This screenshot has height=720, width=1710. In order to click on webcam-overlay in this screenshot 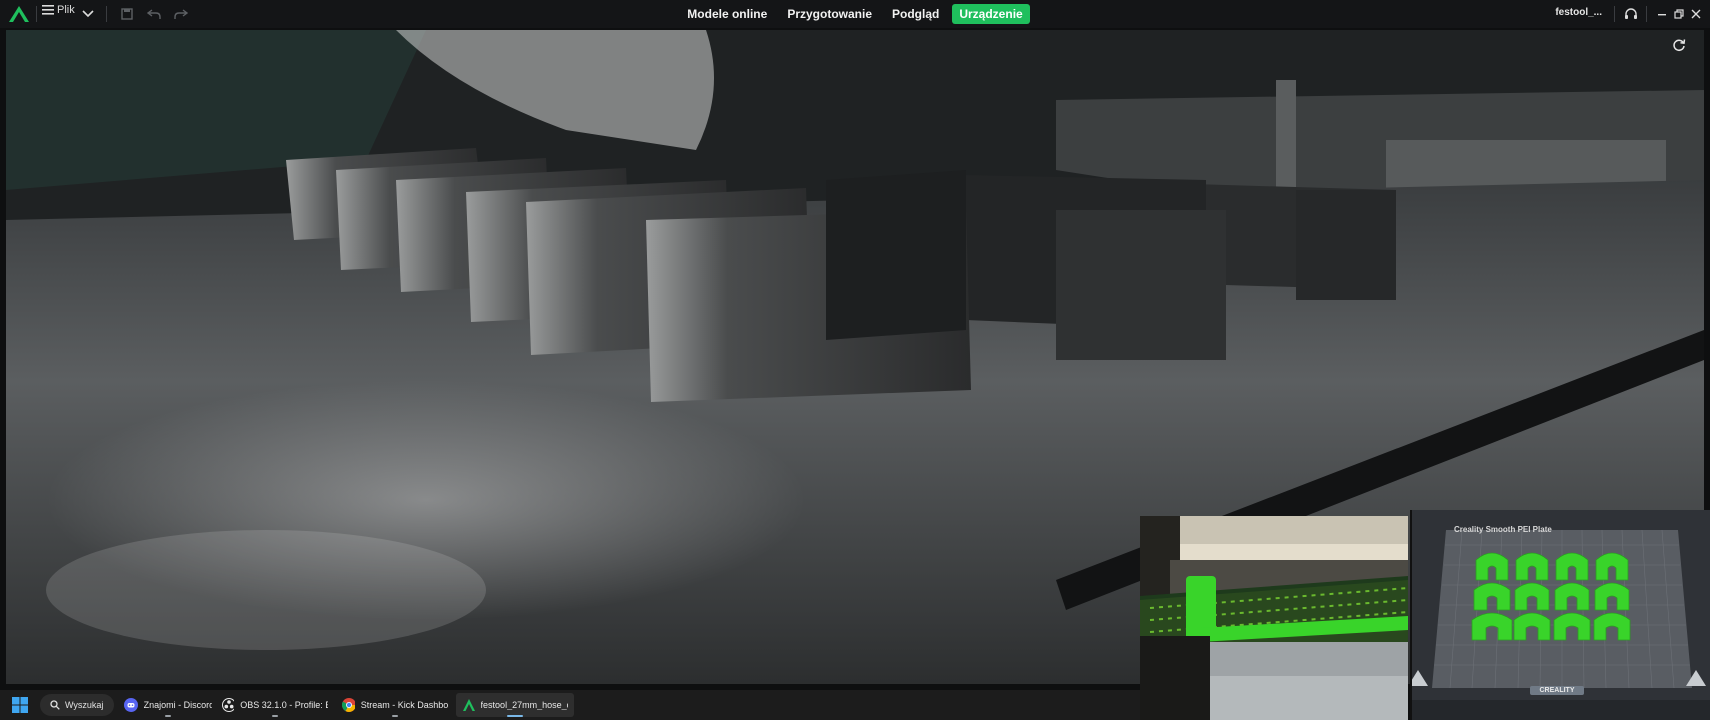, I will do `click(1274, 618)`.